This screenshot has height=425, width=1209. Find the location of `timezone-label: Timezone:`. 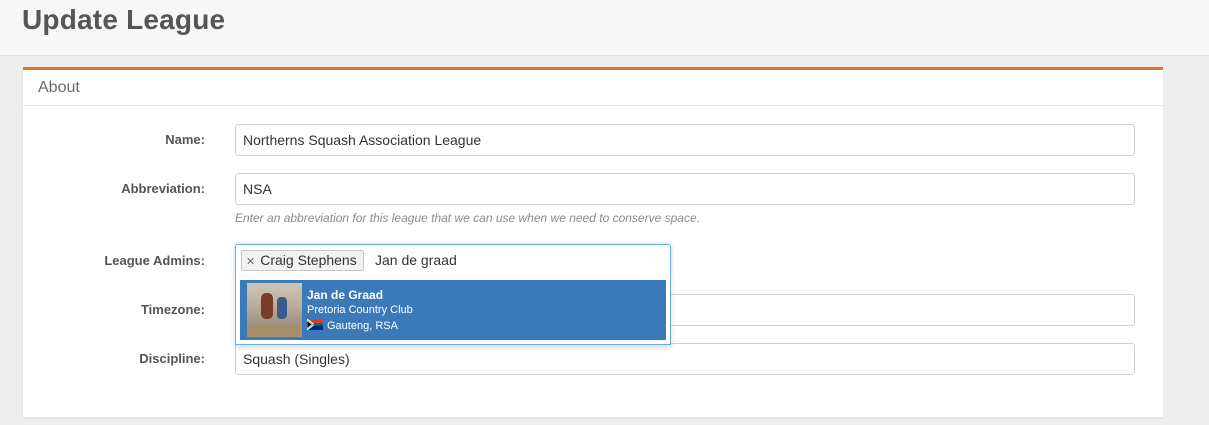

timezone-label: Timezone: is located at coordinates (172, 309).